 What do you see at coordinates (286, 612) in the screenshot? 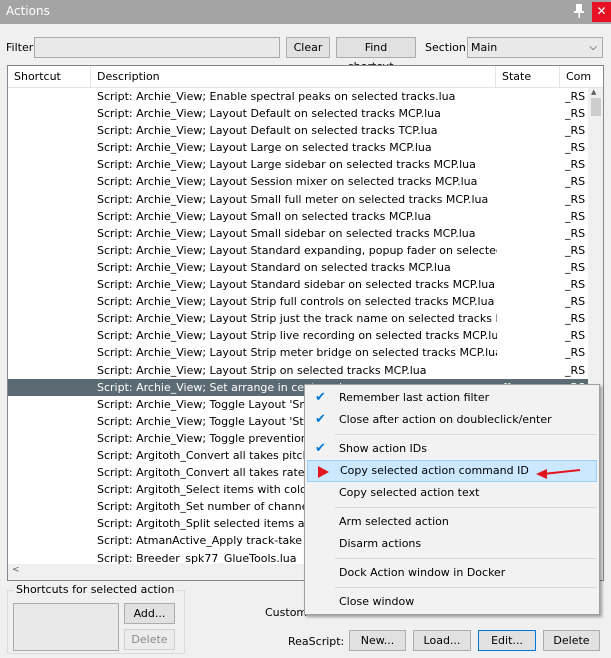
I see `custom-label: Custom` at bounding box center [286, 612].